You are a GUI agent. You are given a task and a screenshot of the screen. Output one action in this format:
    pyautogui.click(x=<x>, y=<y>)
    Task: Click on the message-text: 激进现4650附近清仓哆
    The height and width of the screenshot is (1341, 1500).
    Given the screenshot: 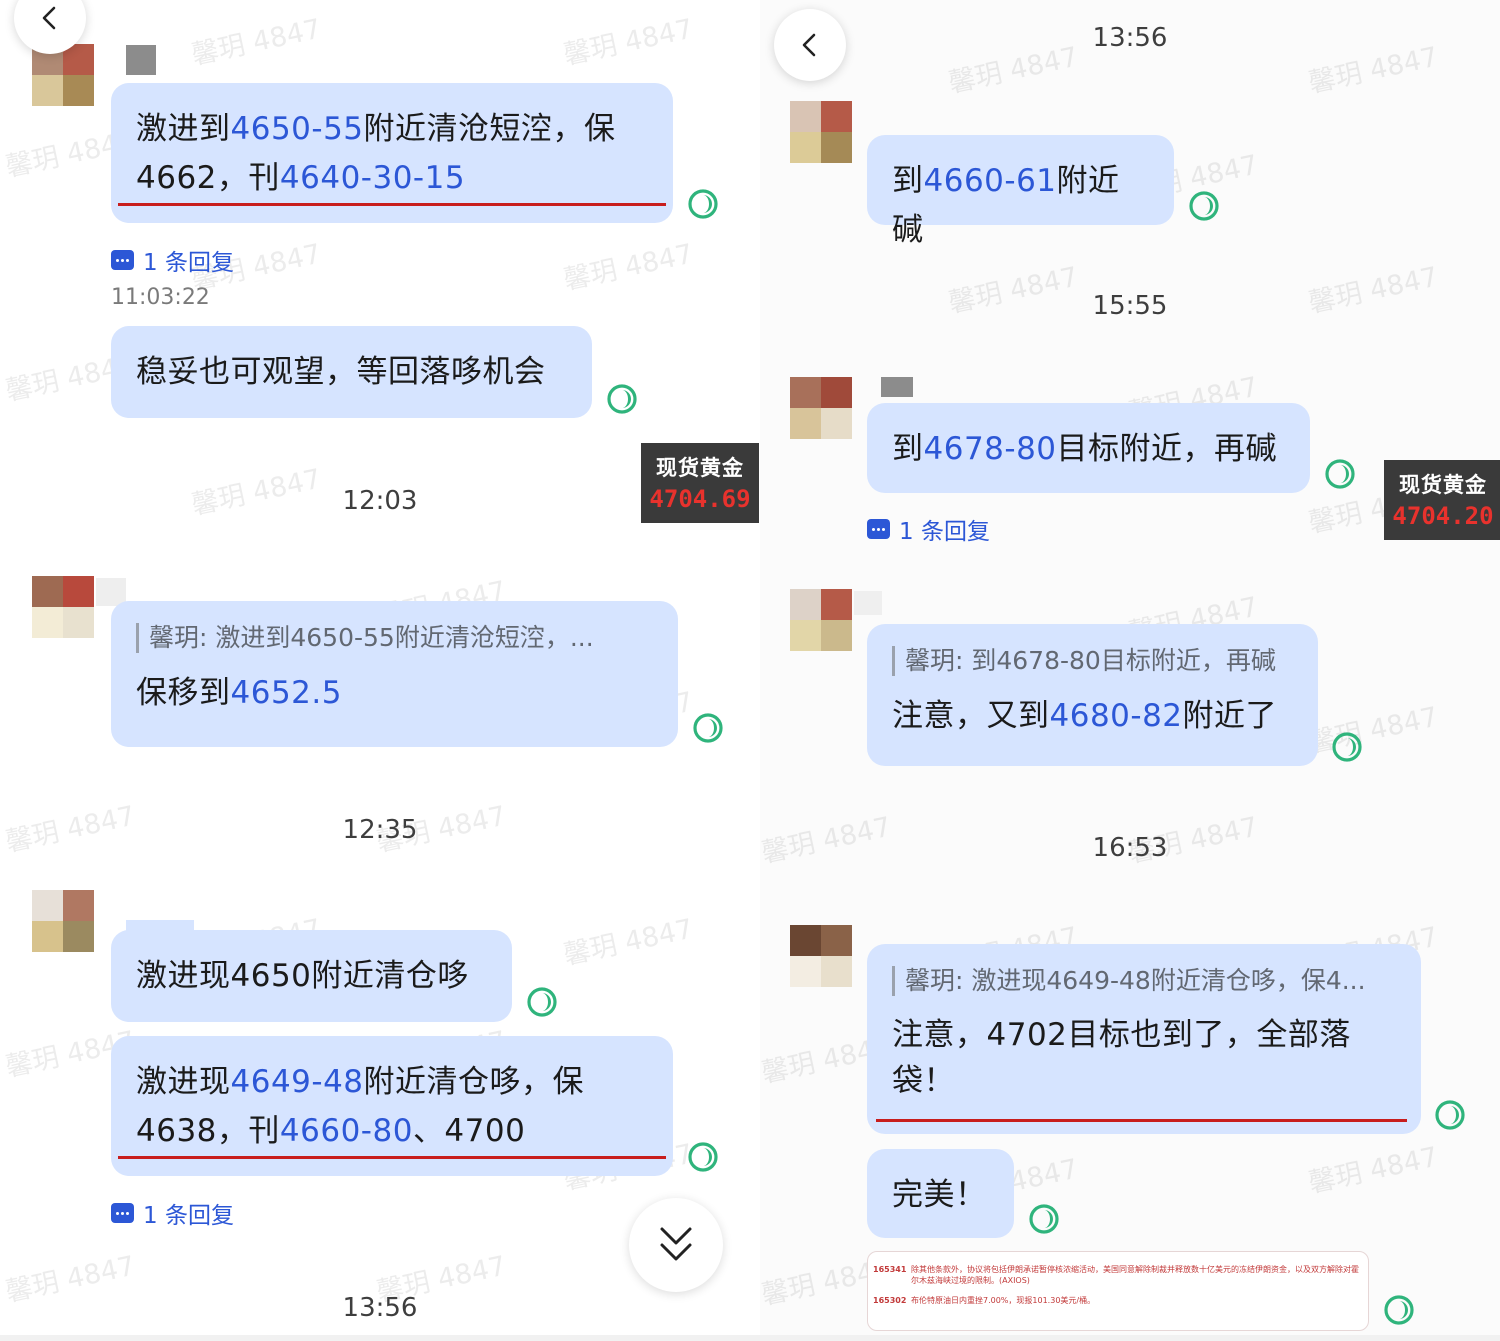 What is the action you would take?
    pyautogui.click(x=302, y=976)
    